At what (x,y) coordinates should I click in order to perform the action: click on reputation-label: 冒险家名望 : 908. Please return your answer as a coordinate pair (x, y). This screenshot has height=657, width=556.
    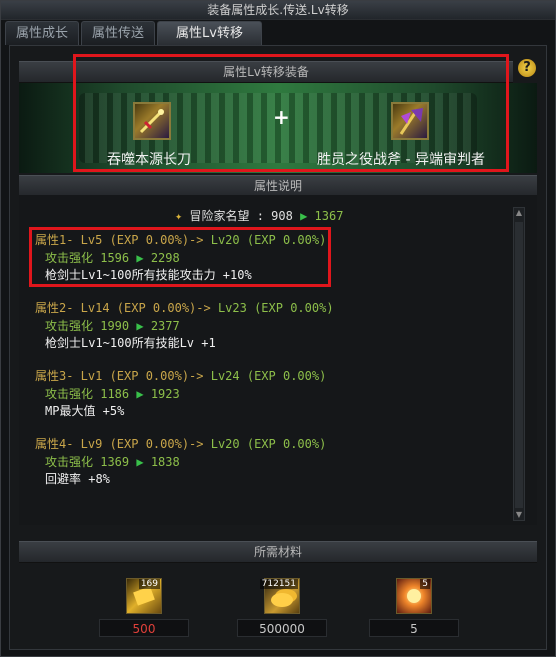
    Looking at the image, I should click on (241, 216).